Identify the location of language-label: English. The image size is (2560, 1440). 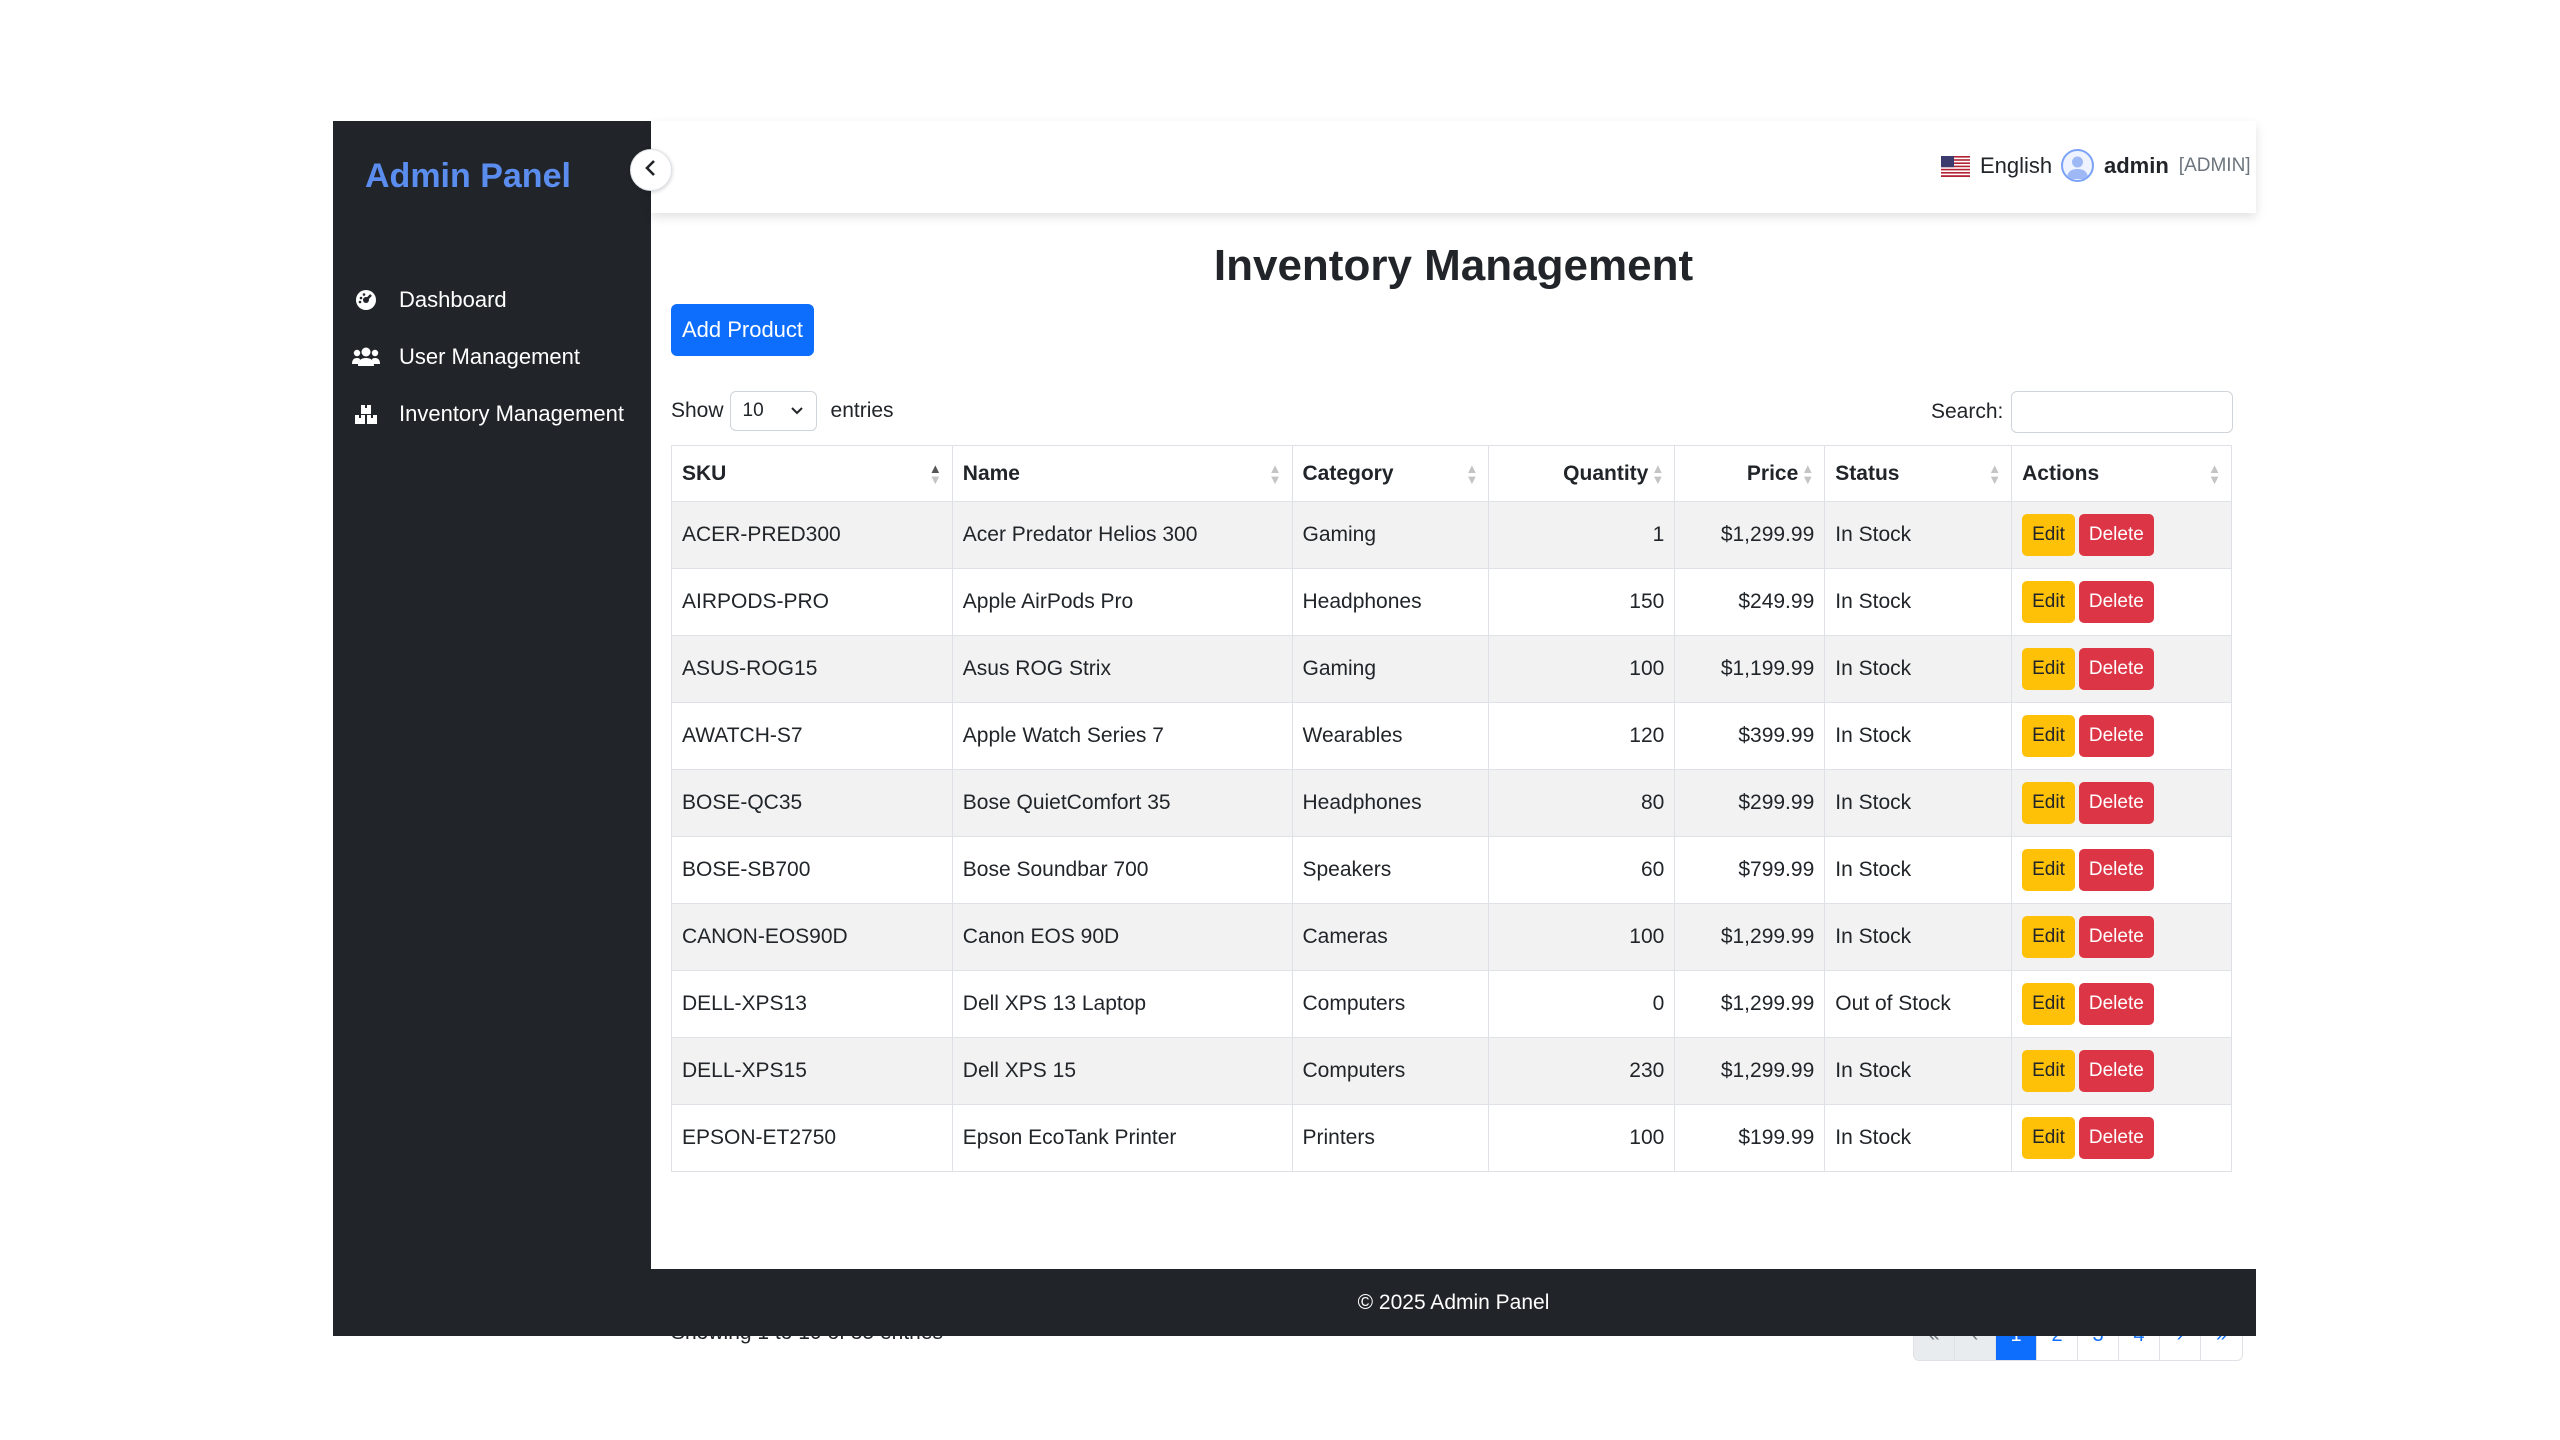
(2016, 165).